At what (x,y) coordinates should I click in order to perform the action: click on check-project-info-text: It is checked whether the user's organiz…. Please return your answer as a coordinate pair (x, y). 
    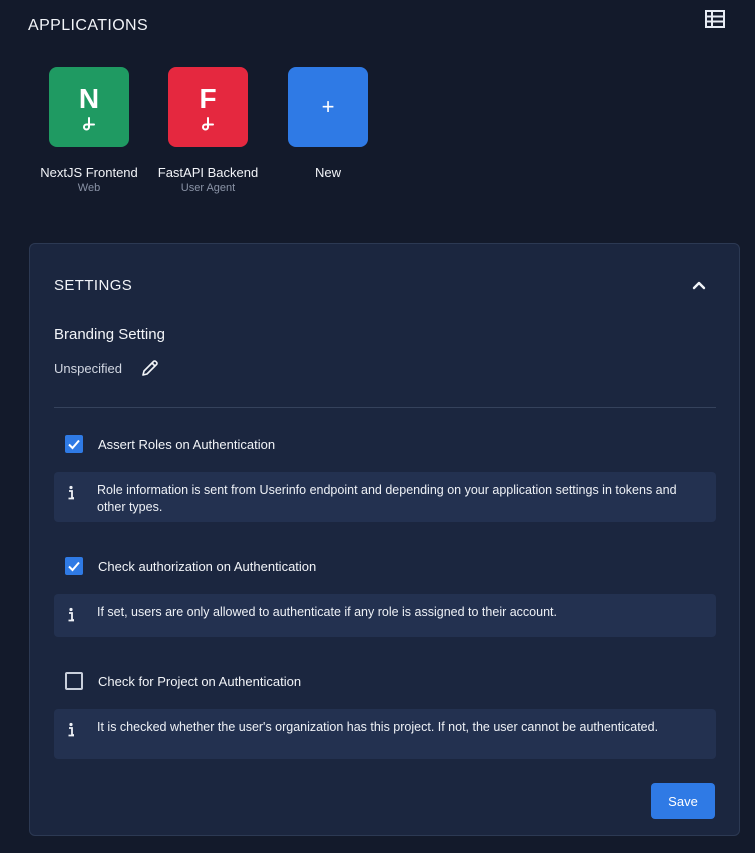
    Looking at the image, I should click on (378, 727).